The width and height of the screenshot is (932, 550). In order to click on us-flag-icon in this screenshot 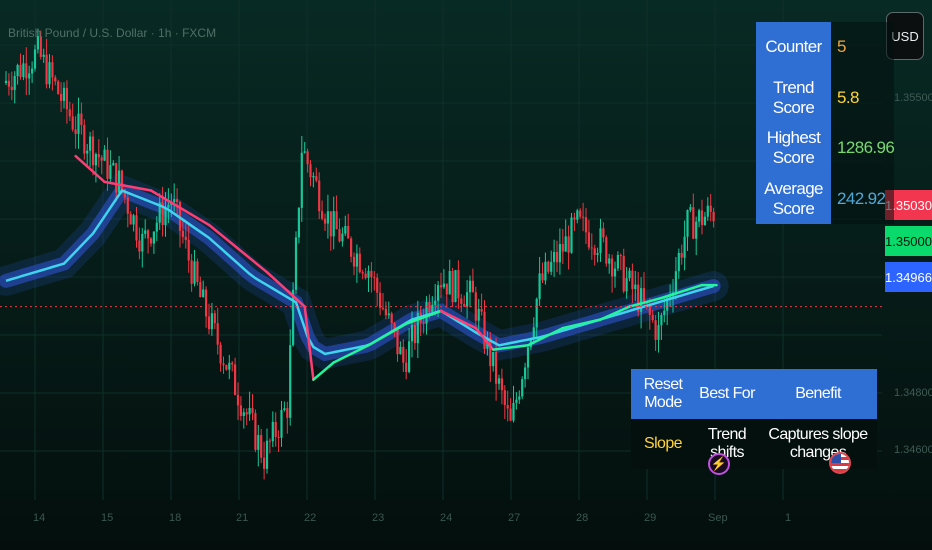, I will do `click(840, 463)`.